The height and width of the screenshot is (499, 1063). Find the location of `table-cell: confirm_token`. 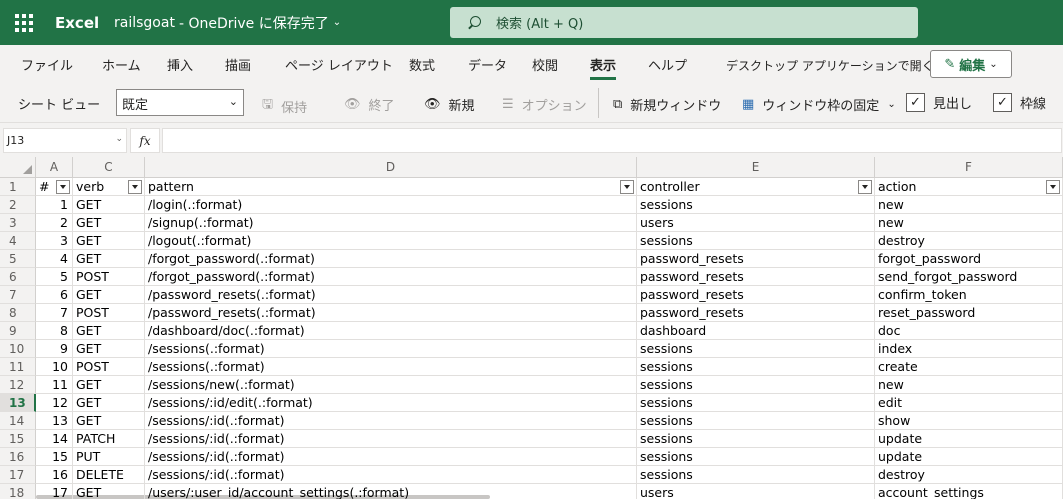

table-cell: confirm_token is located at coordinates (969, 295).